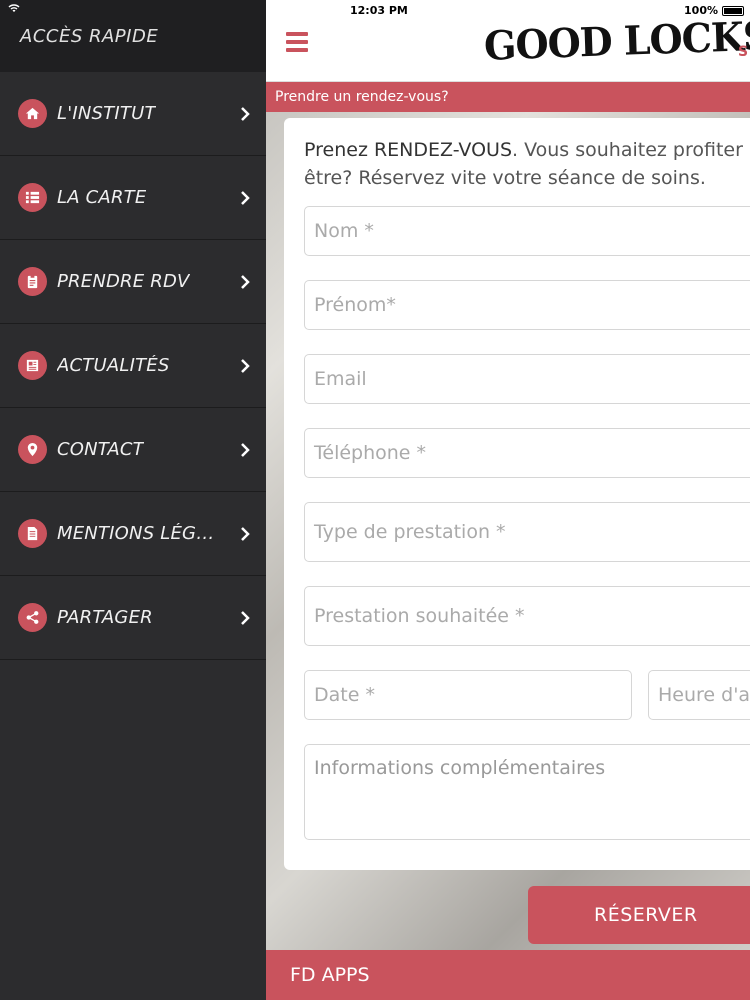  What do you see at coordinates (527, 305) in the screenshot?
I see `prenom-field: Prénom*` at bounding box center [527, 305].